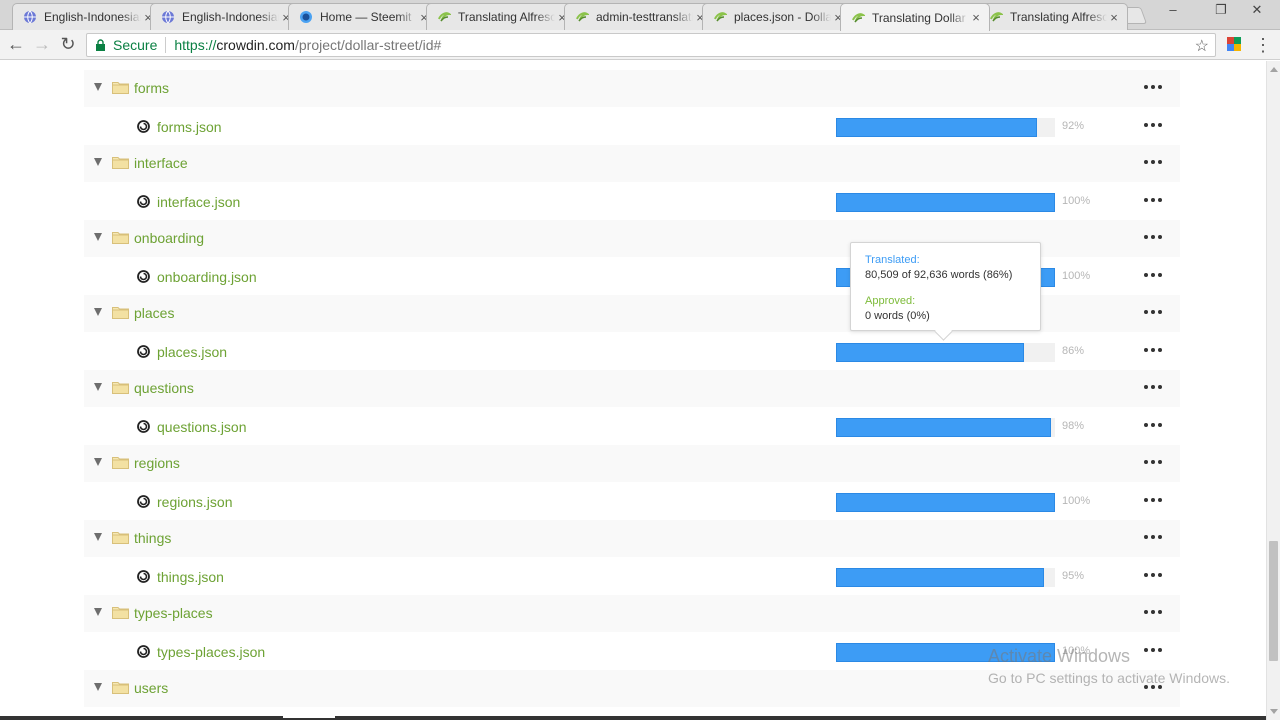 This screenshot has height=720, width=1280. What do you see at coordinates (632, 388) in the screenshot?
I see `folder-row: questions` at bounding box center [632, 388].